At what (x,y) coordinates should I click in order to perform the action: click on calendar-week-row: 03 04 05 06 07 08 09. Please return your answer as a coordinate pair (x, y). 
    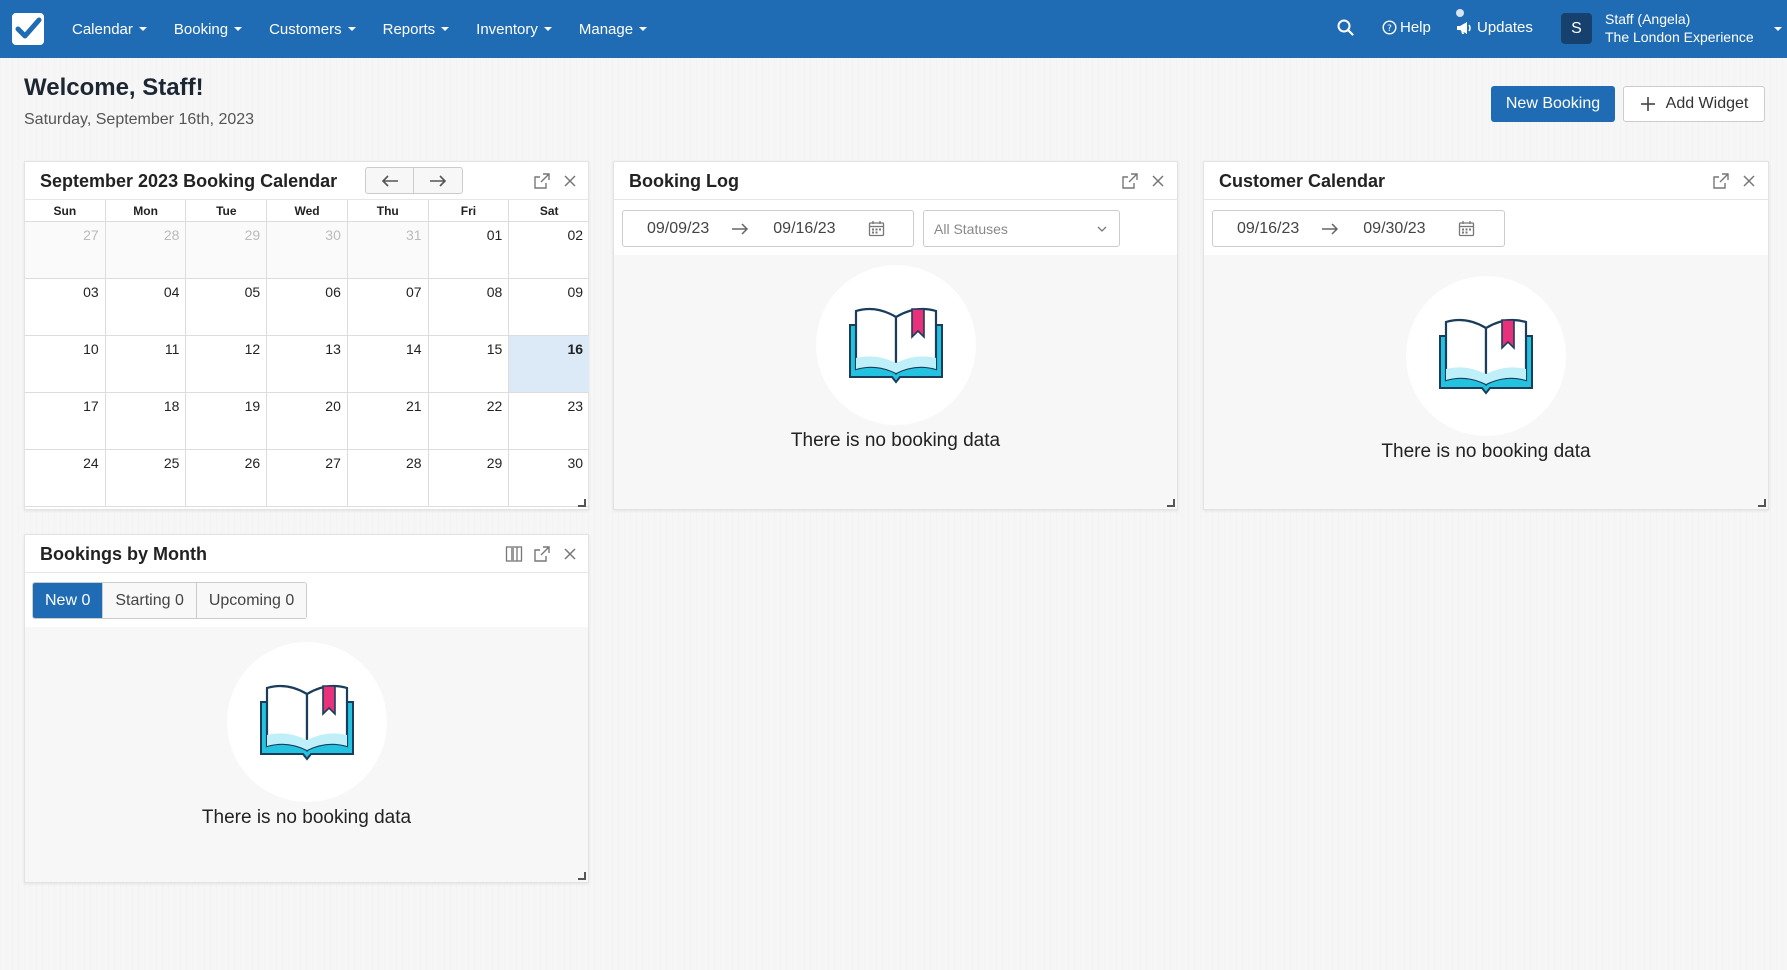
    Looking at the image, I should click on (307, 307).